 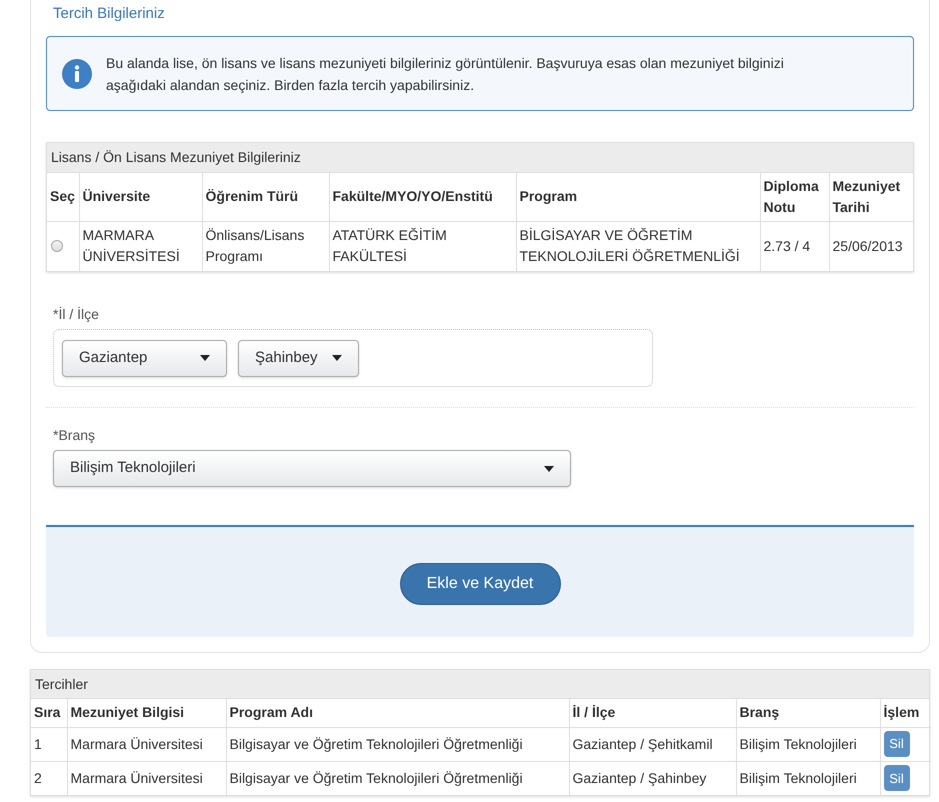 What do you see at coordinates (140, 197) in the screenshot?
I see `column-header: Üniversite` at bounding box center [140, 197].